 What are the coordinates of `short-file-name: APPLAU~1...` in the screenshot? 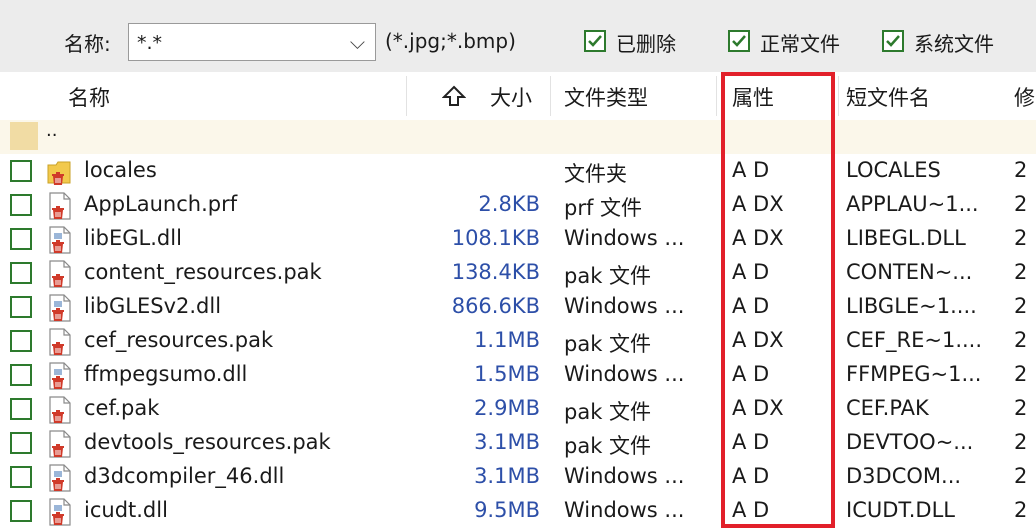 It's located at (912, 204).